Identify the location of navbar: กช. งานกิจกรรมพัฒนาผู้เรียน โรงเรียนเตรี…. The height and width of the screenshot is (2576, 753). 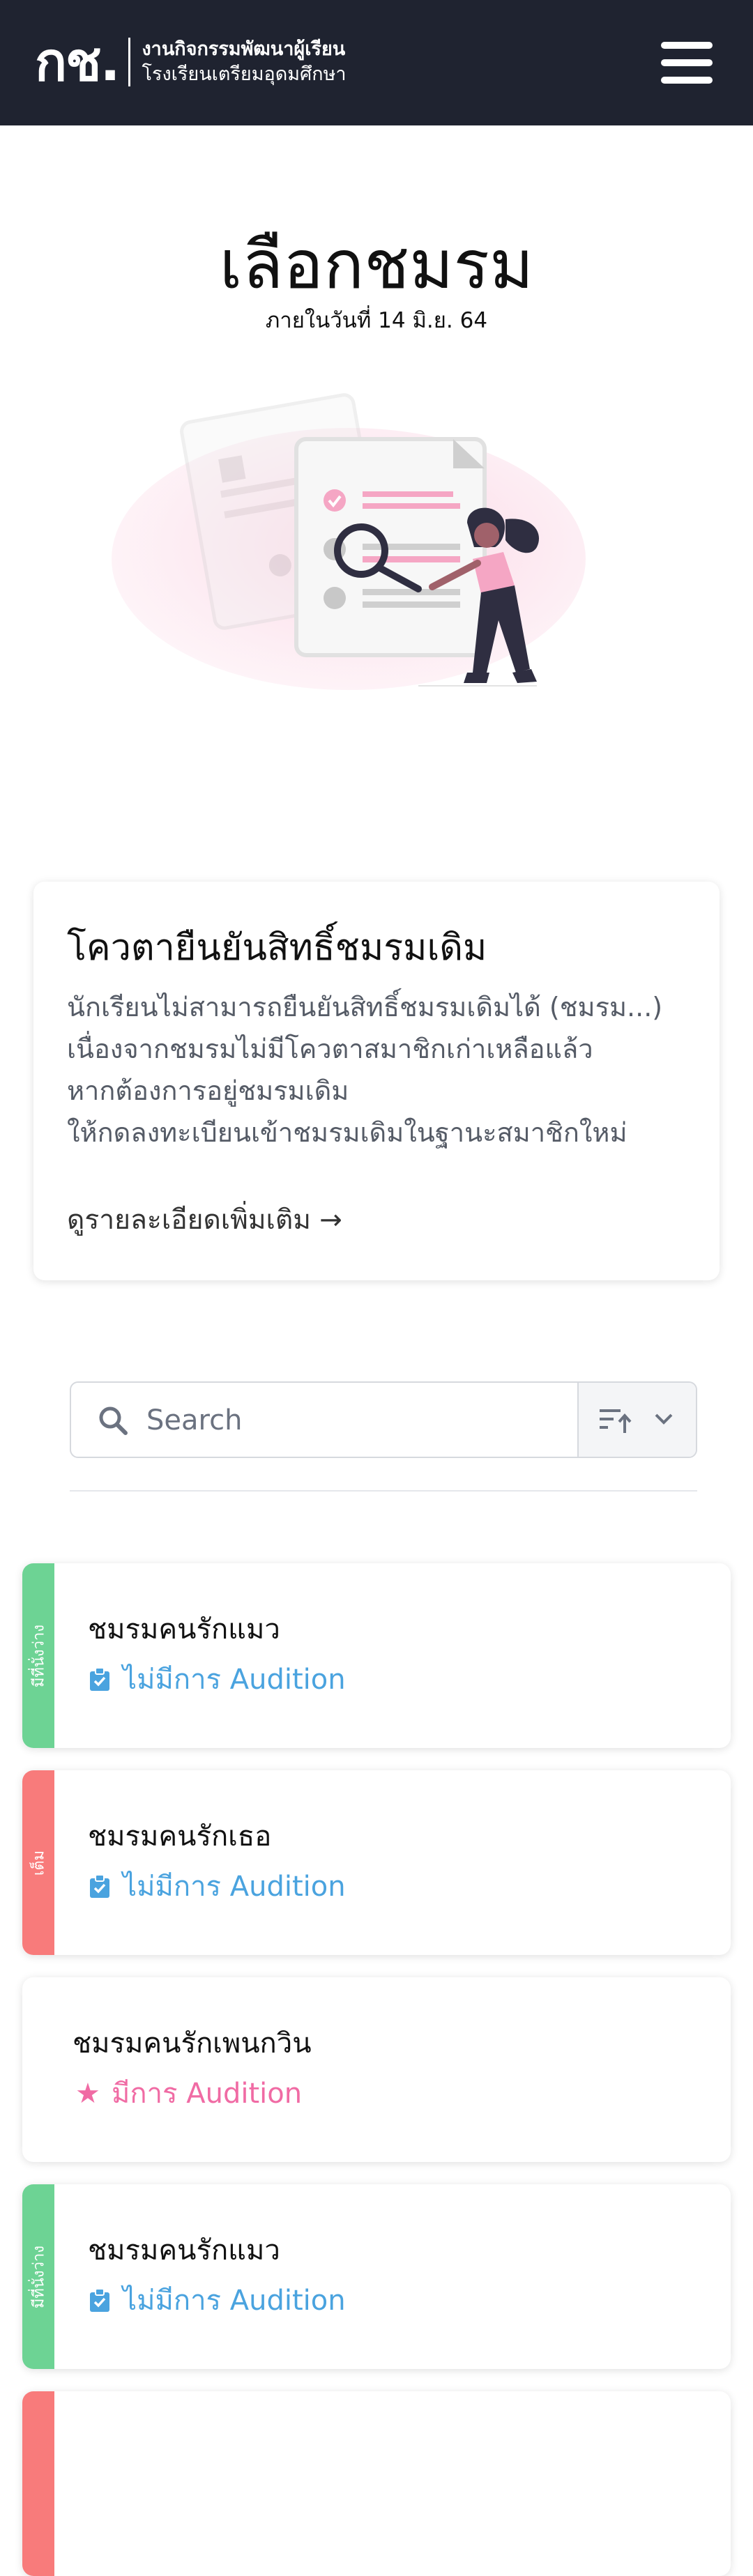
(376, 62).